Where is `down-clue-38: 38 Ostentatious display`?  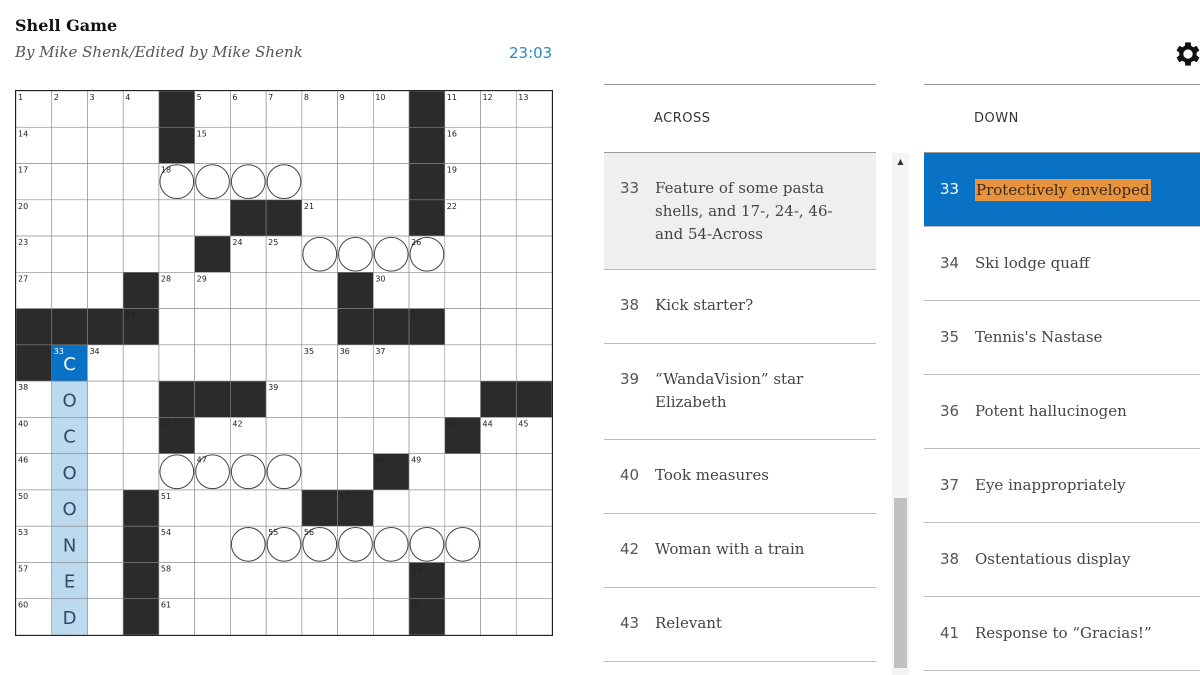 down-clue-38: 38 Ostentatious display is located at coordinates (1062, 560).